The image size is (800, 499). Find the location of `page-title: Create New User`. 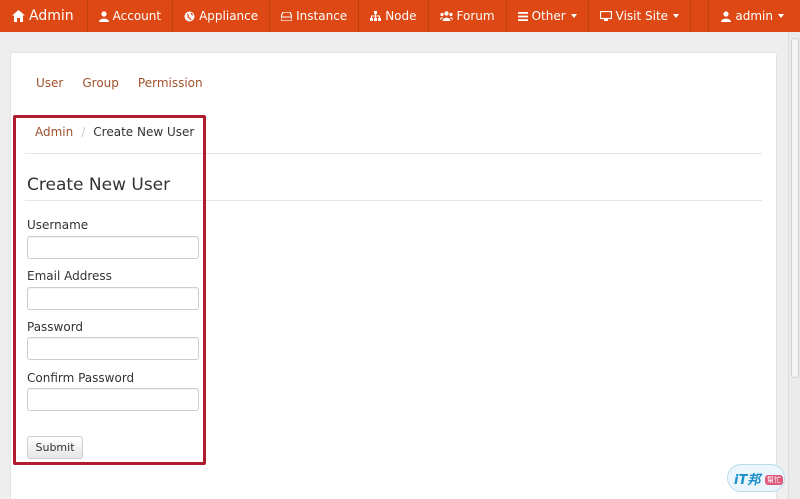

page-title: Create New User is located at coordinates (99, 185).